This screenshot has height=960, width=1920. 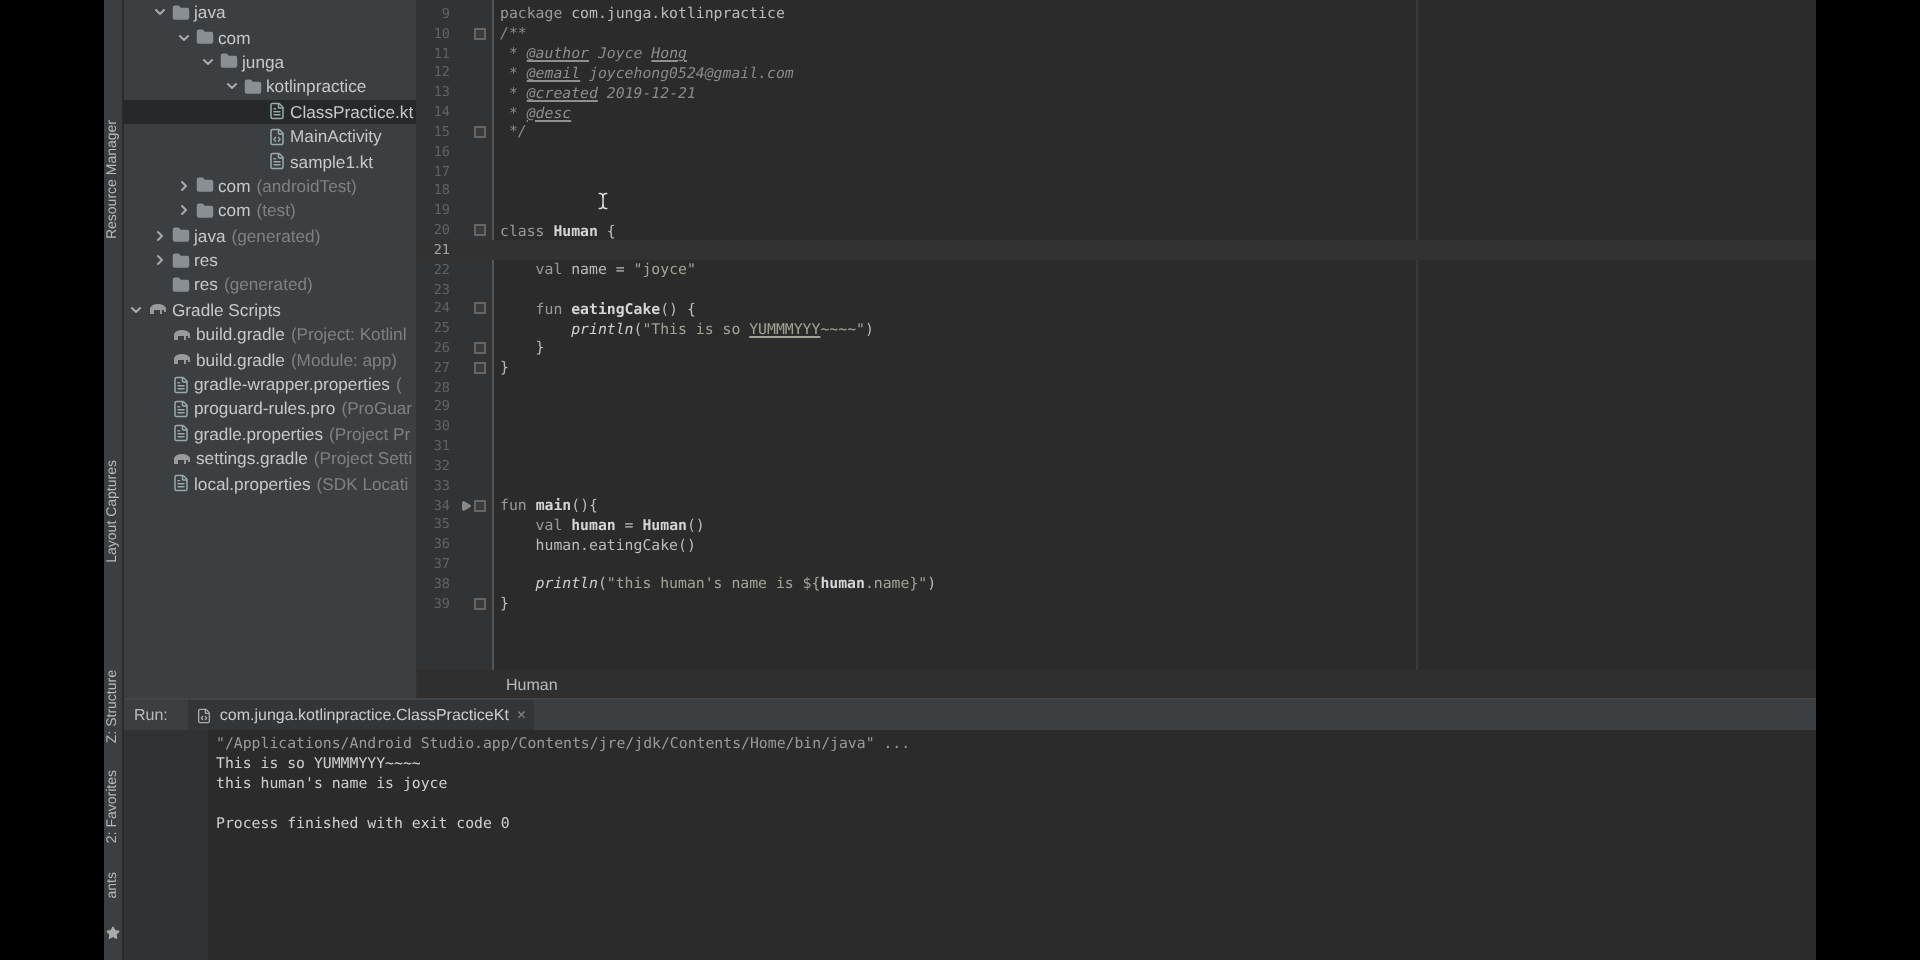 I want to click on tree-item-note: (Module: app), so click(x=343, y=359).